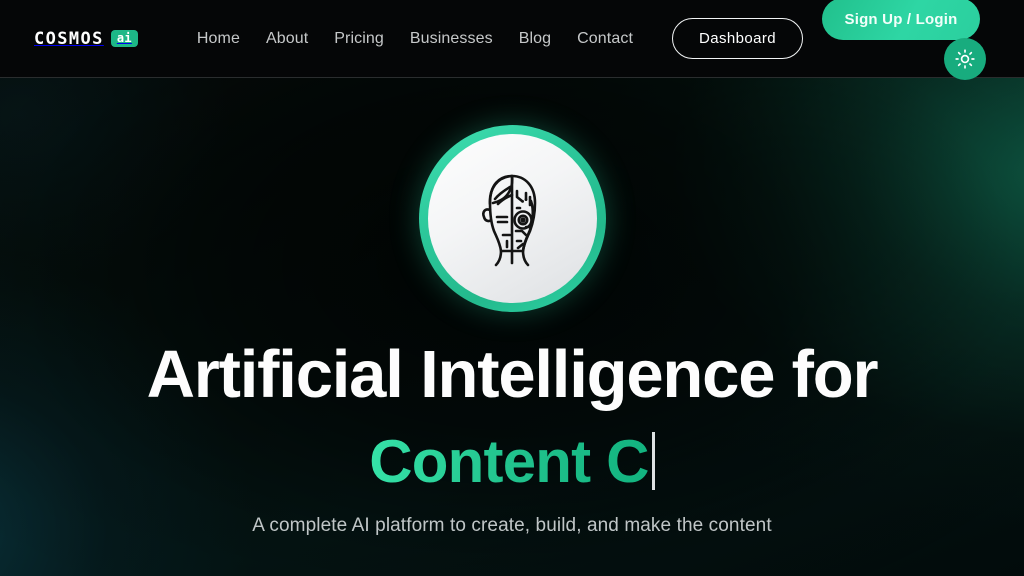 Image resolution: width=1024 pixels, height=576 pixels. I want to click on nav-item-businesses: Businesses, so click(451, 39).